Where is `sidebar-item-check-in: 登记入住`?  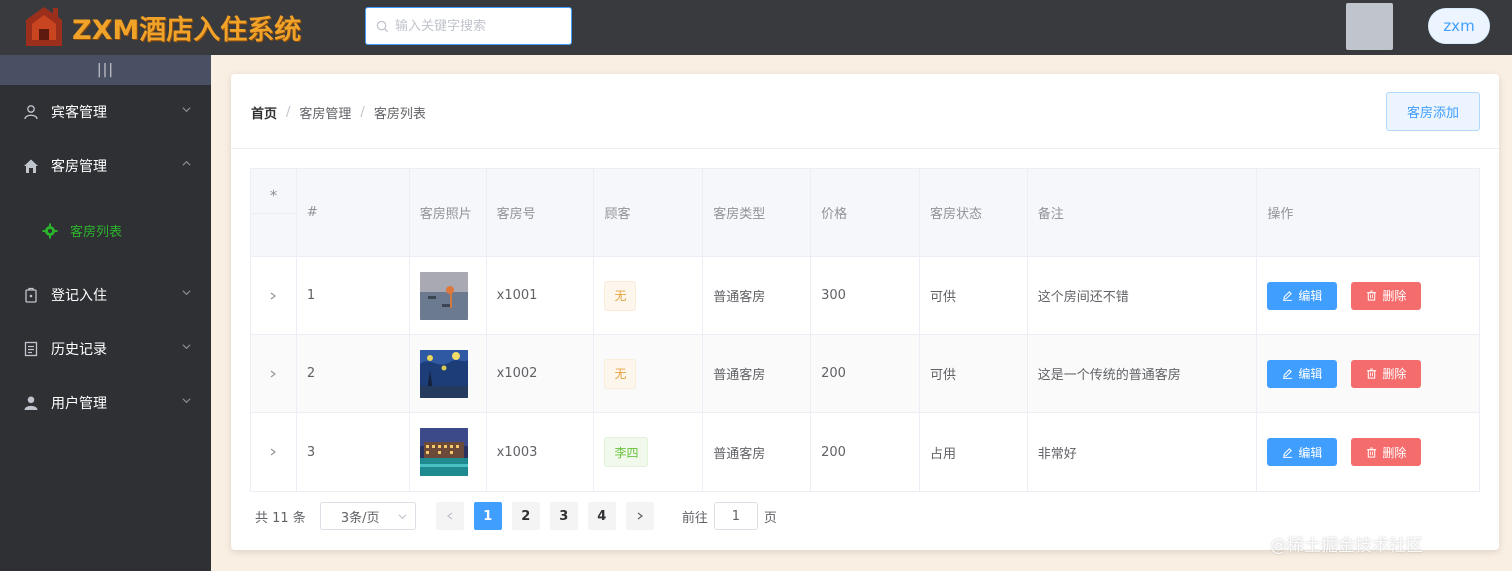
sidebar-item-check-in: 登记入住 is located at coordinates (105, 295).